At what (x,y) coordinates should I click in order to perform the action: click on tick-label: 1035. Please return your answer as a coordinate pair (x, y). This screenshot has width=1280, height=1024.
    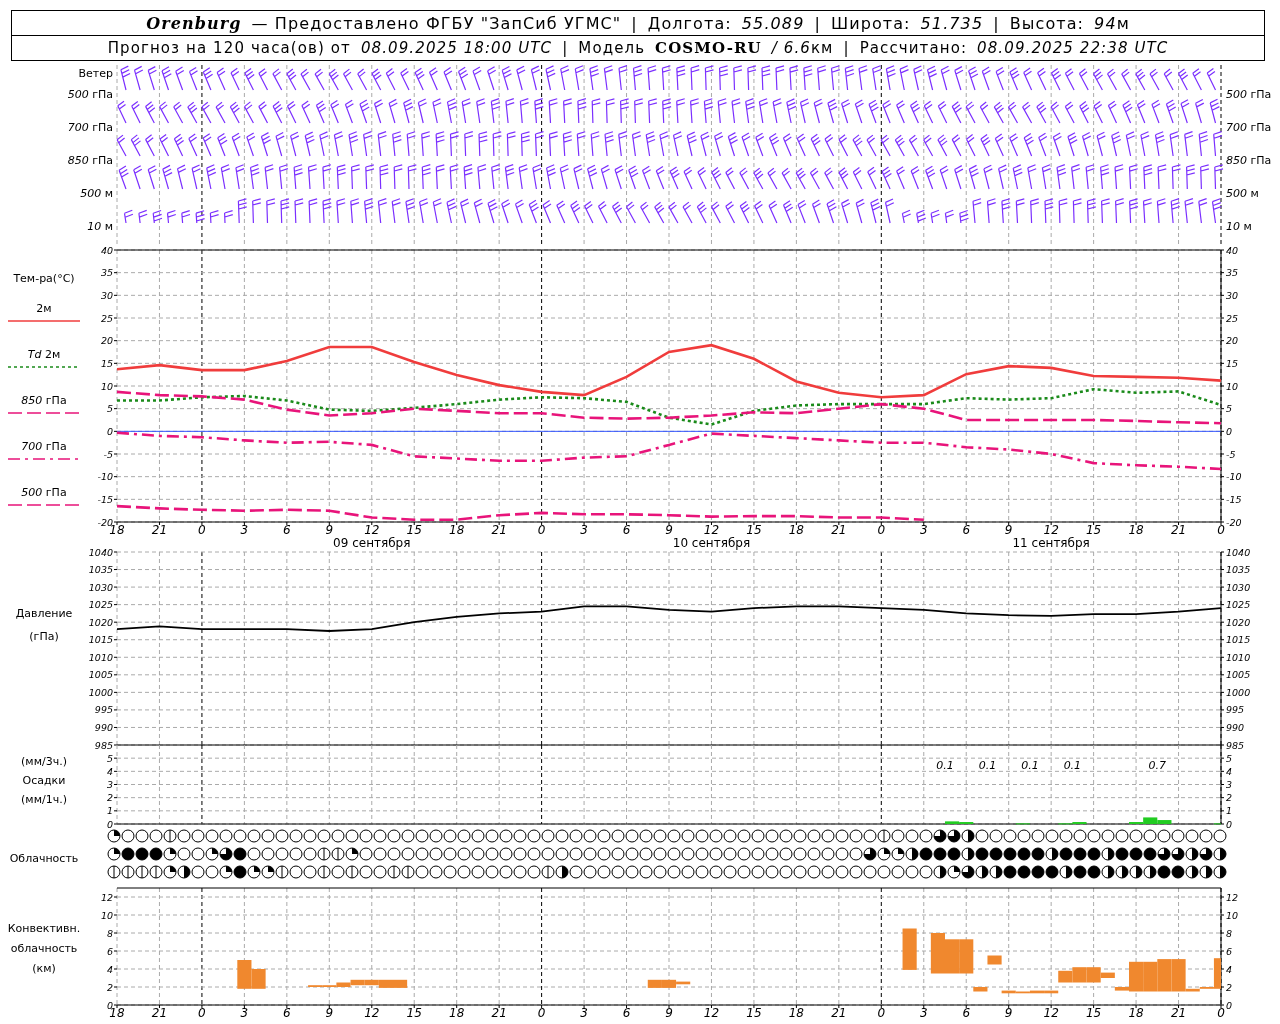
    Looking at the image, I should click on (100, 570).